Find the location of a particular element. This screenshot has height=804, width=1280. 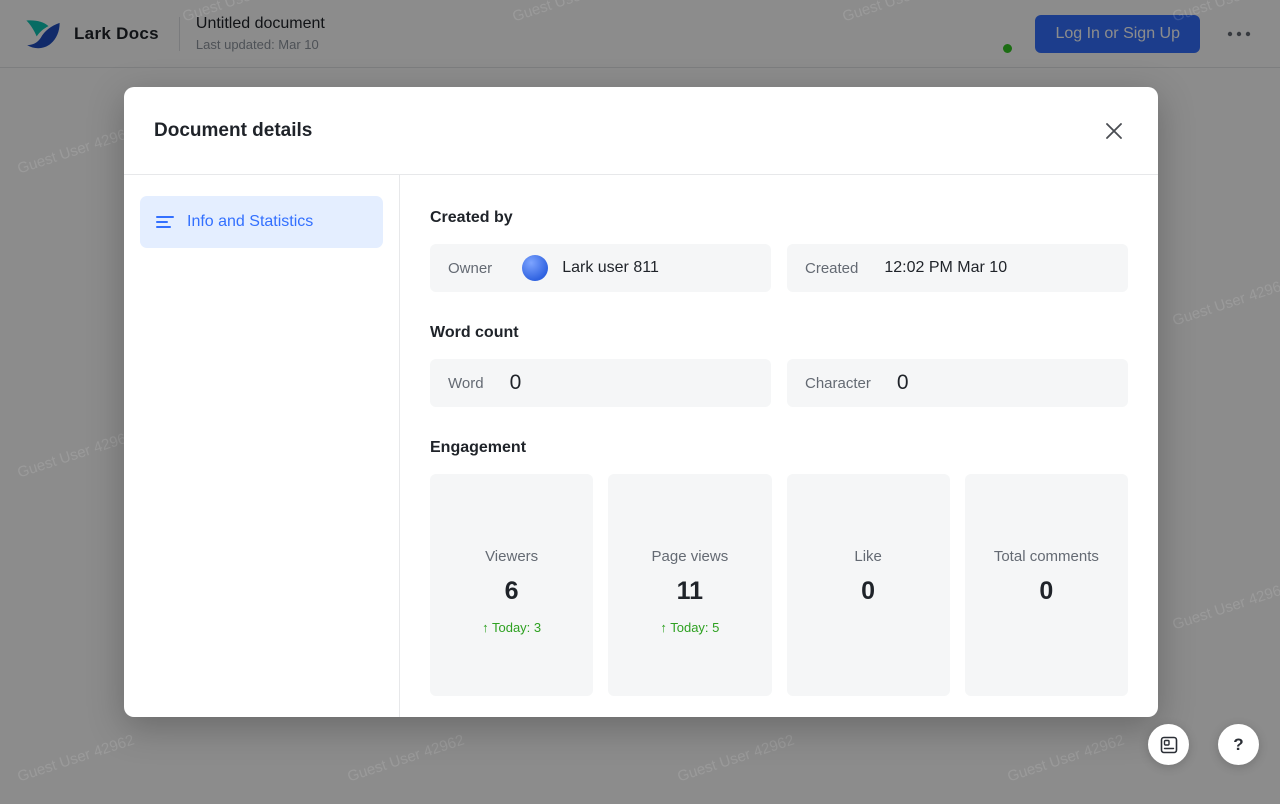

close-button is located at coordinates (1114, 131).